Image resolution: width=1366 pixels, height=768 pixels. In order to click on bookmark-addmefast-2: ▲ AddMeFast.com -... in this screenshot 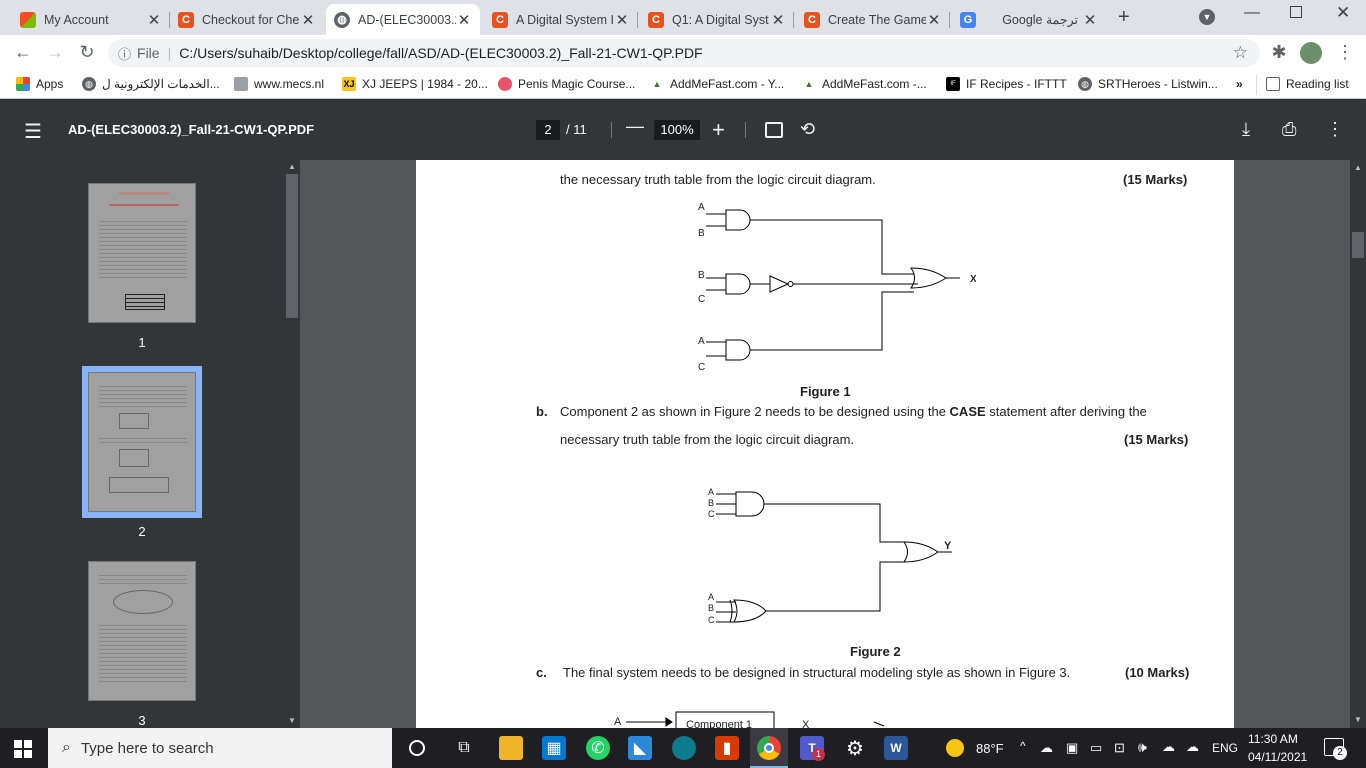, I will do `click(864, 84)`.